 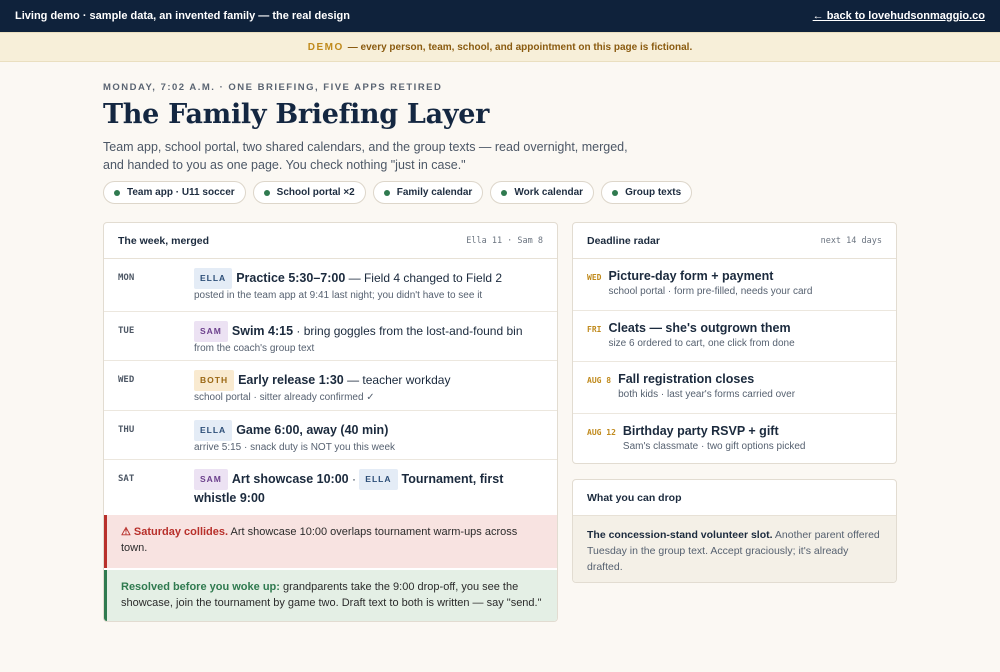 What do you see at coordinates (290, 479) in the screenshot?
I see `event-title: Art showcase 10:00` at bounding box center [290, 479].